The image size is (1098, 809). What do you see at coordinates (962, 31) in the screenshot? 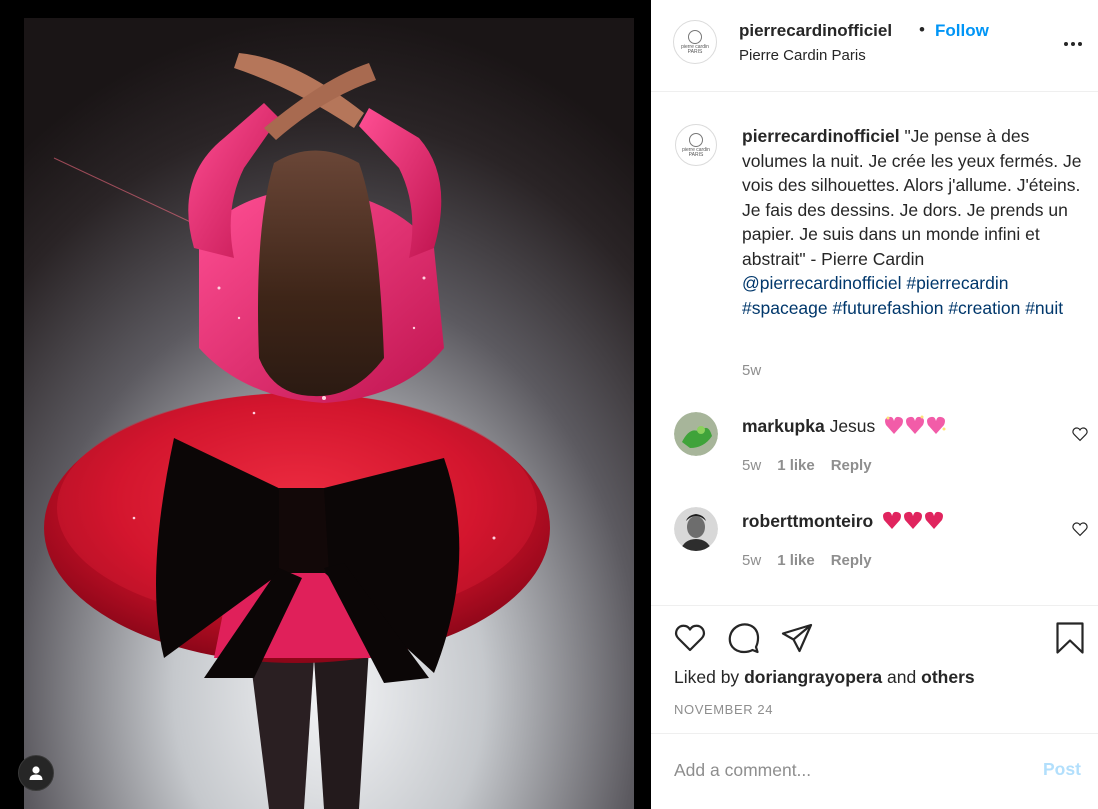
I see `follow-button: Follow` at bounding box center [962, 31].